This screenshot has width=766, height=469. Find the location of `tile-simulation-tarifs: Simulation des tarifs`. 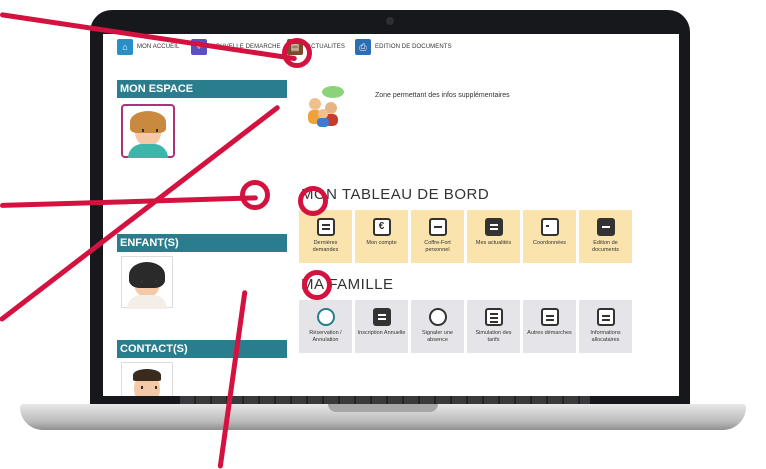

tile-simulation-tarifs: Simulation des tarifs is located at coordinates (493, 326).